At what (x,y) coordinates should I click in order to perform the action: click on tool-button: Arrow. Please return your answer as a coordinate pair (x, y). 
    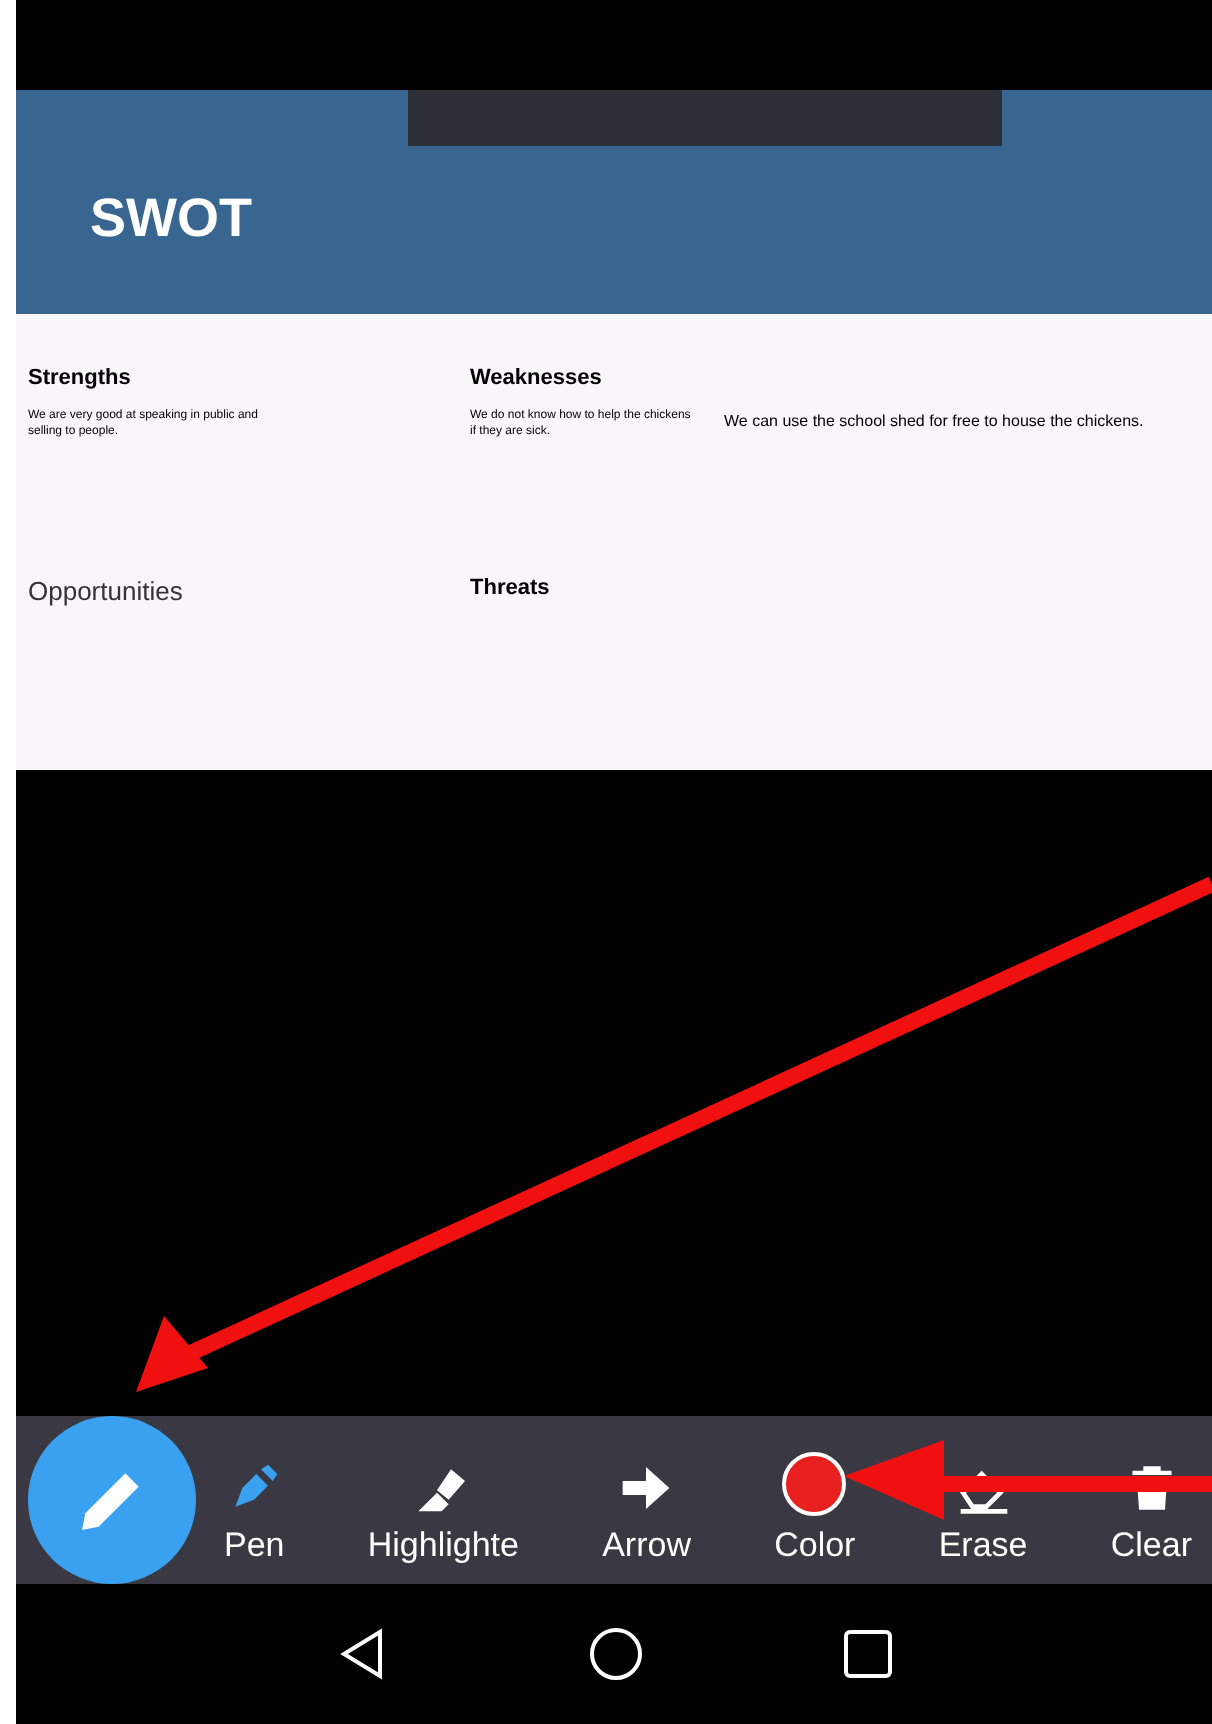
    Looking at the image, I should click on (646, 1500).